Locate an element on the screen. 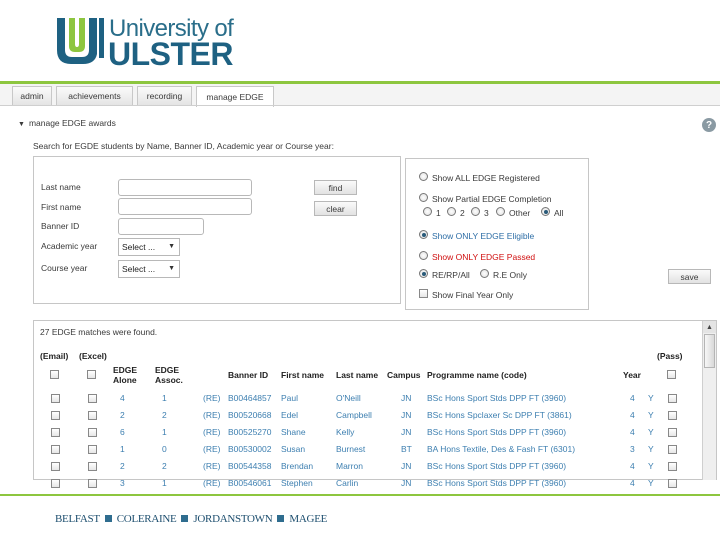 The height and width of the screenshot is (540, 720). tab-manage-edge: manage EDGE is located at coordinates (235, 96).